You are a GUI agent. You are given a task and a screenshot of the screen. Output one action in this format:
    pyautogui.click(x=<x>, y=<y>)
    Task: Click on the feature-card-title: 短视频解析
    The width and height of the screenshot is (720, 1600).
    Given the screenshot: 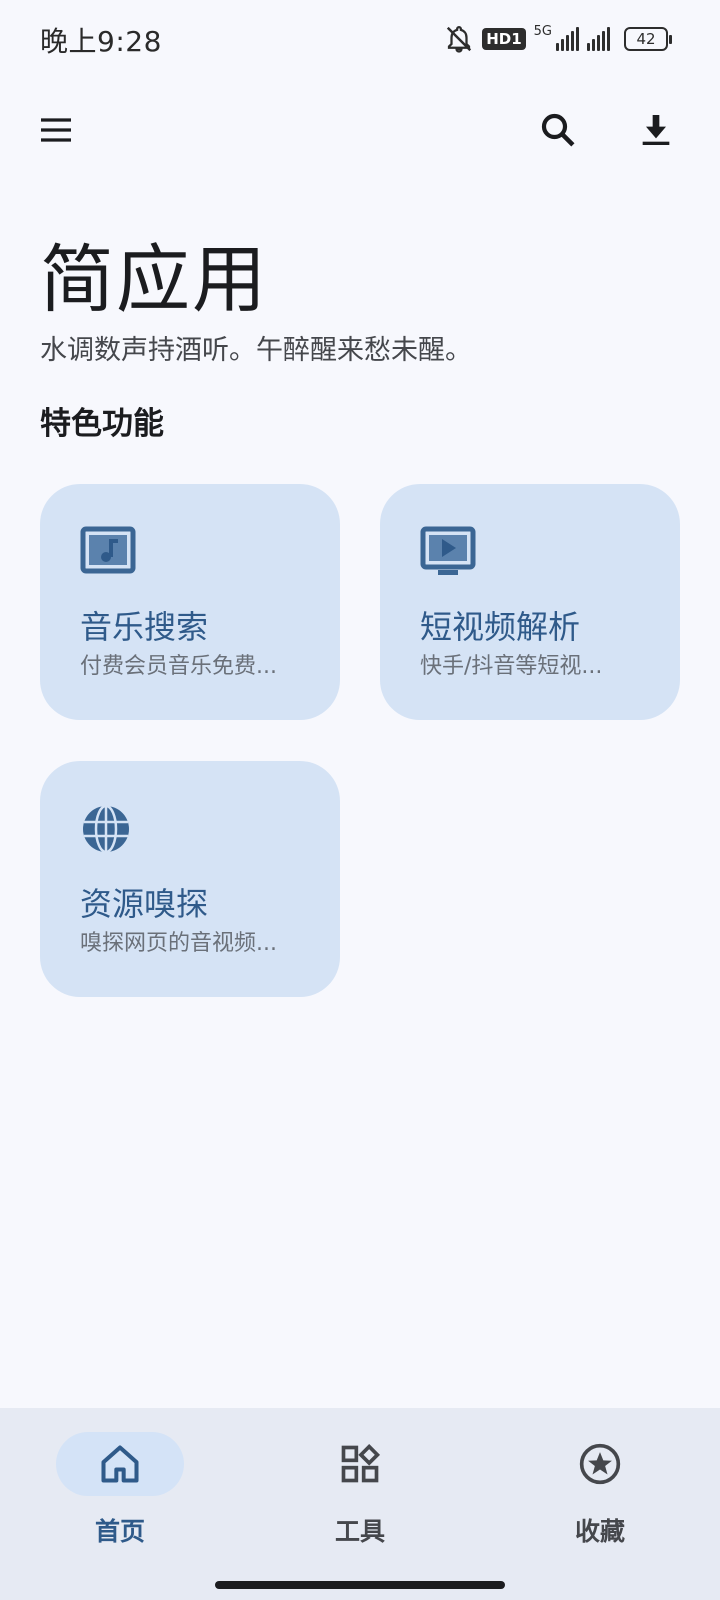 What is the action you would take?
    pyautogui.click(x=500, y=627)
    